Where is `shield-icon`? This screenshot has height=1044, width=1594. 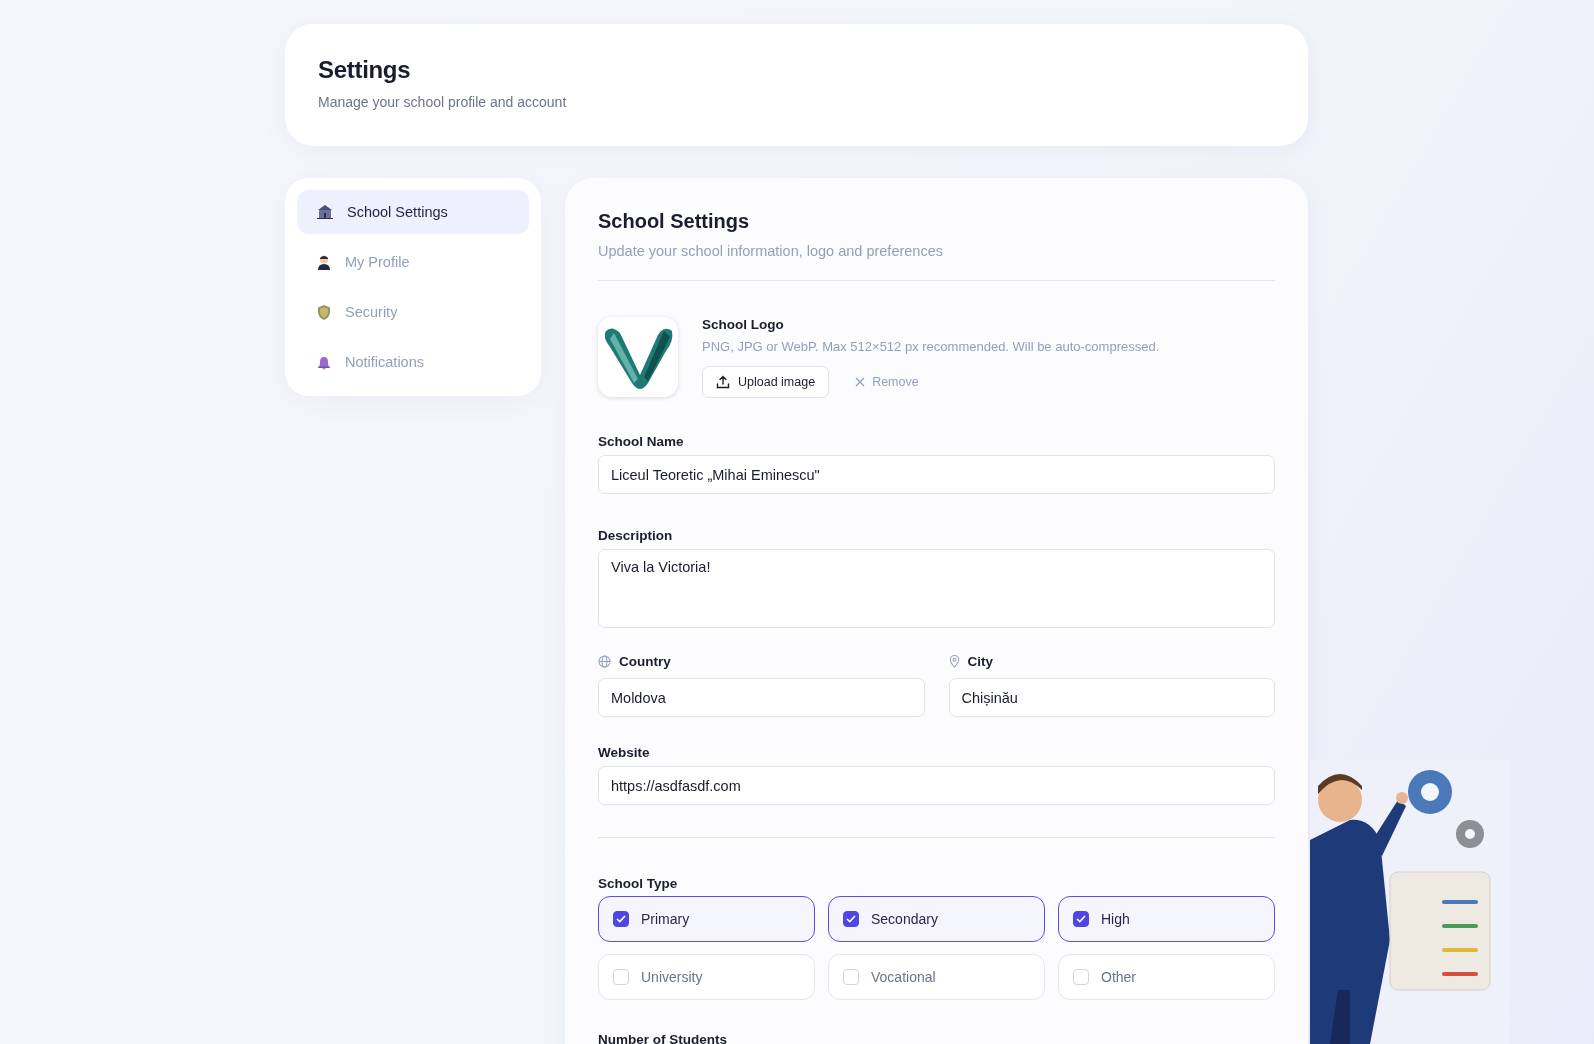 shield-icon is located at coordinates (324, 312).